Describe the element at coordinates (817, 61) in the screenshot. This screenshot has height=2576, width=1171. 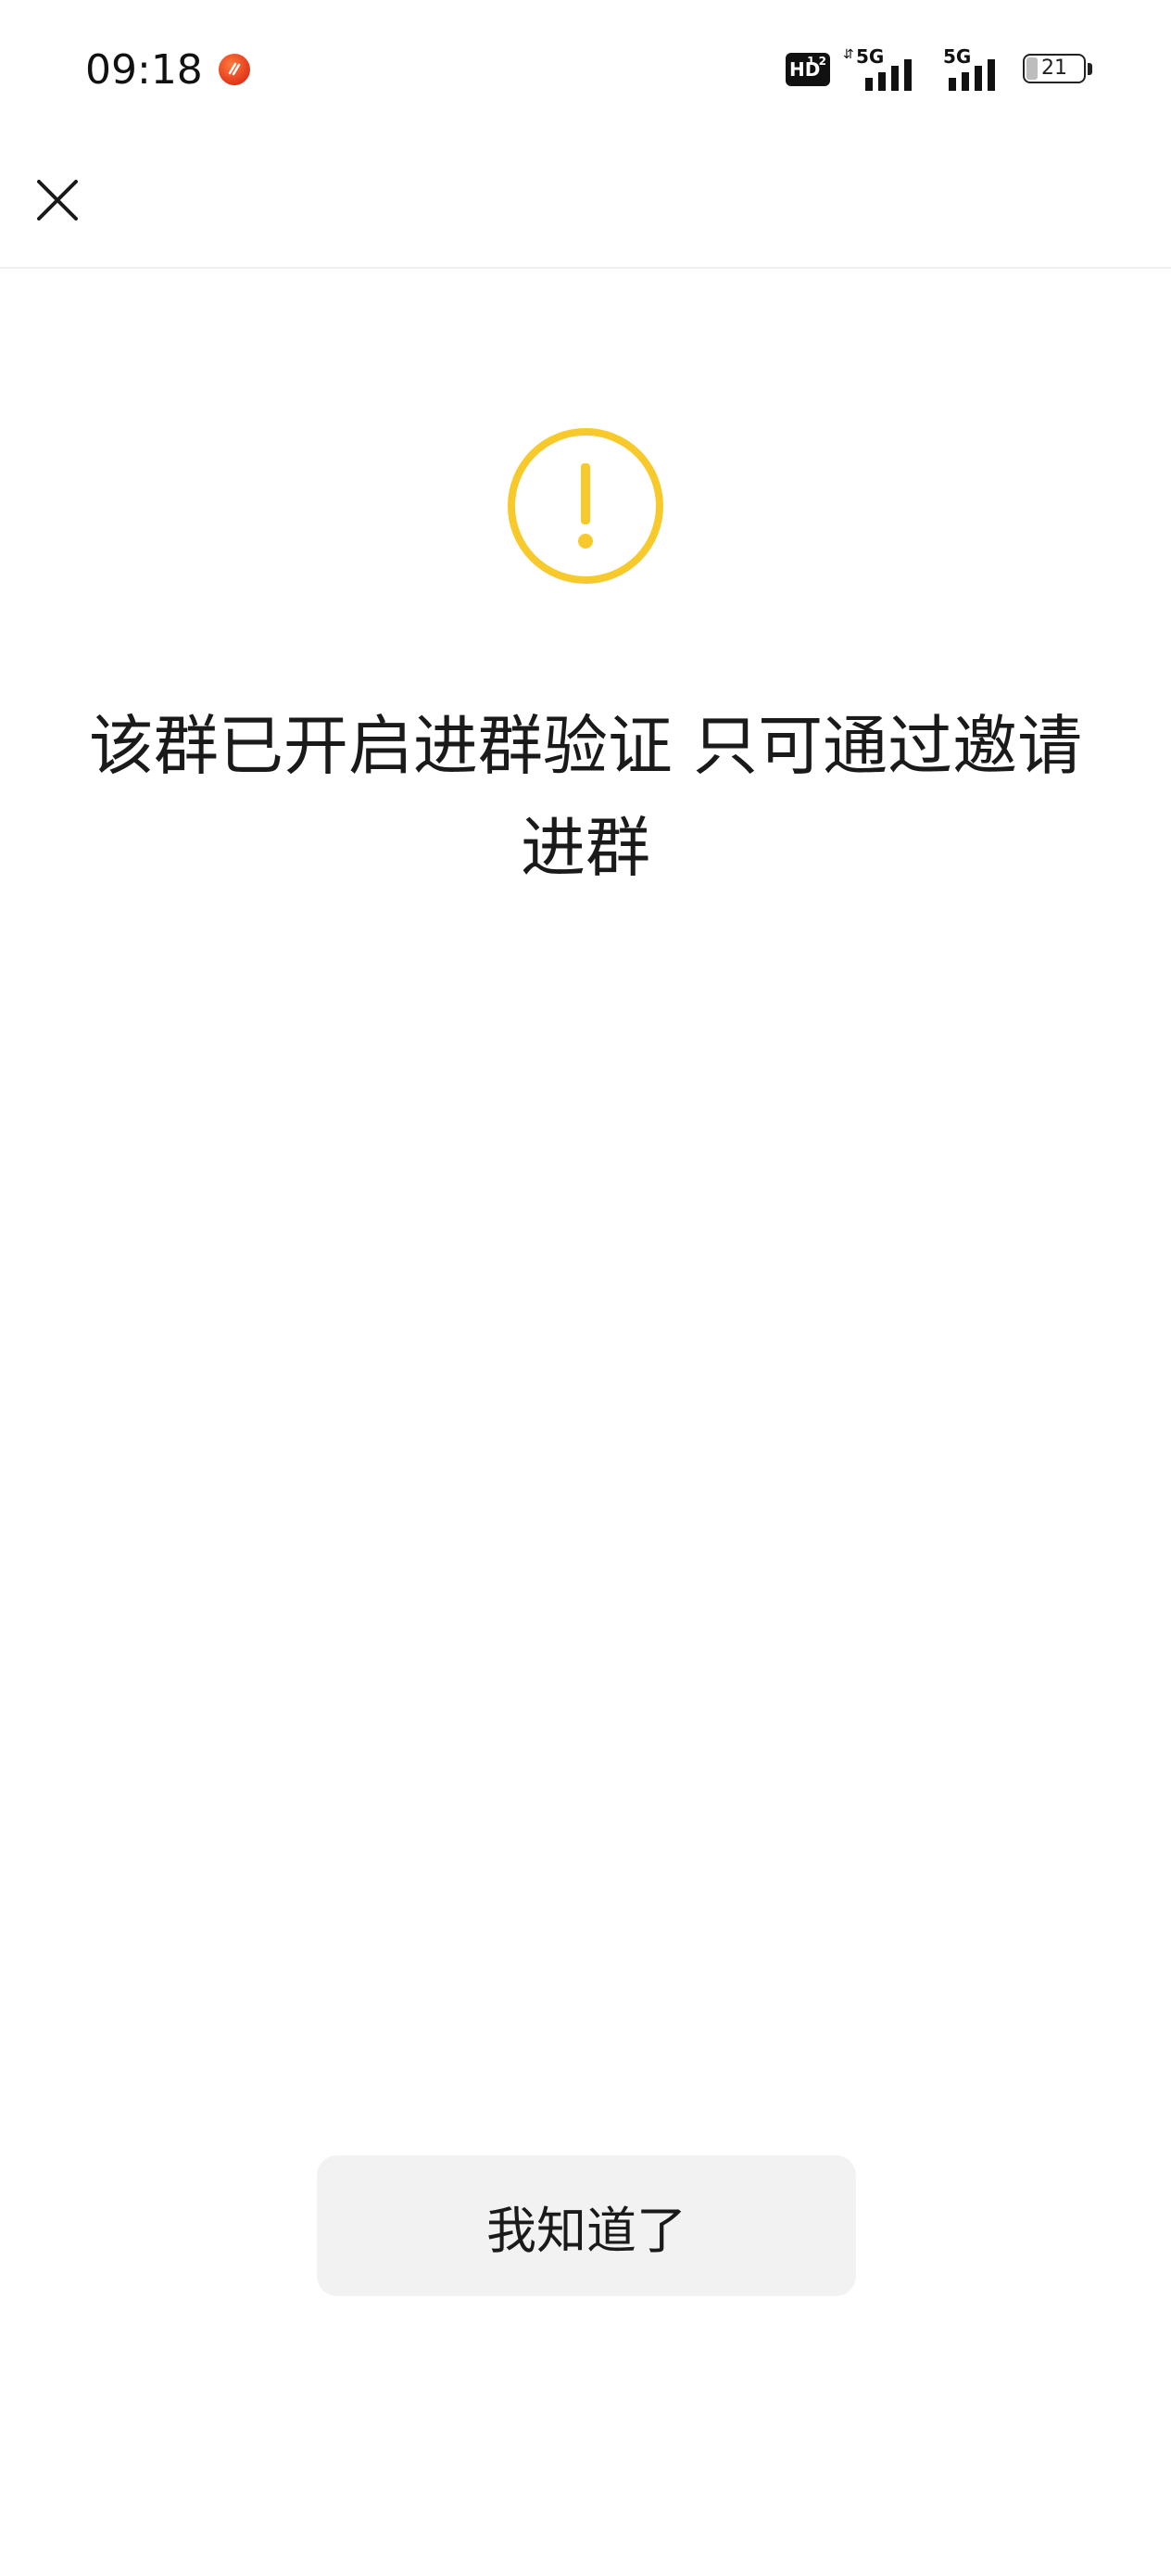
I see `hd-sub-label: 1 2` at that location.